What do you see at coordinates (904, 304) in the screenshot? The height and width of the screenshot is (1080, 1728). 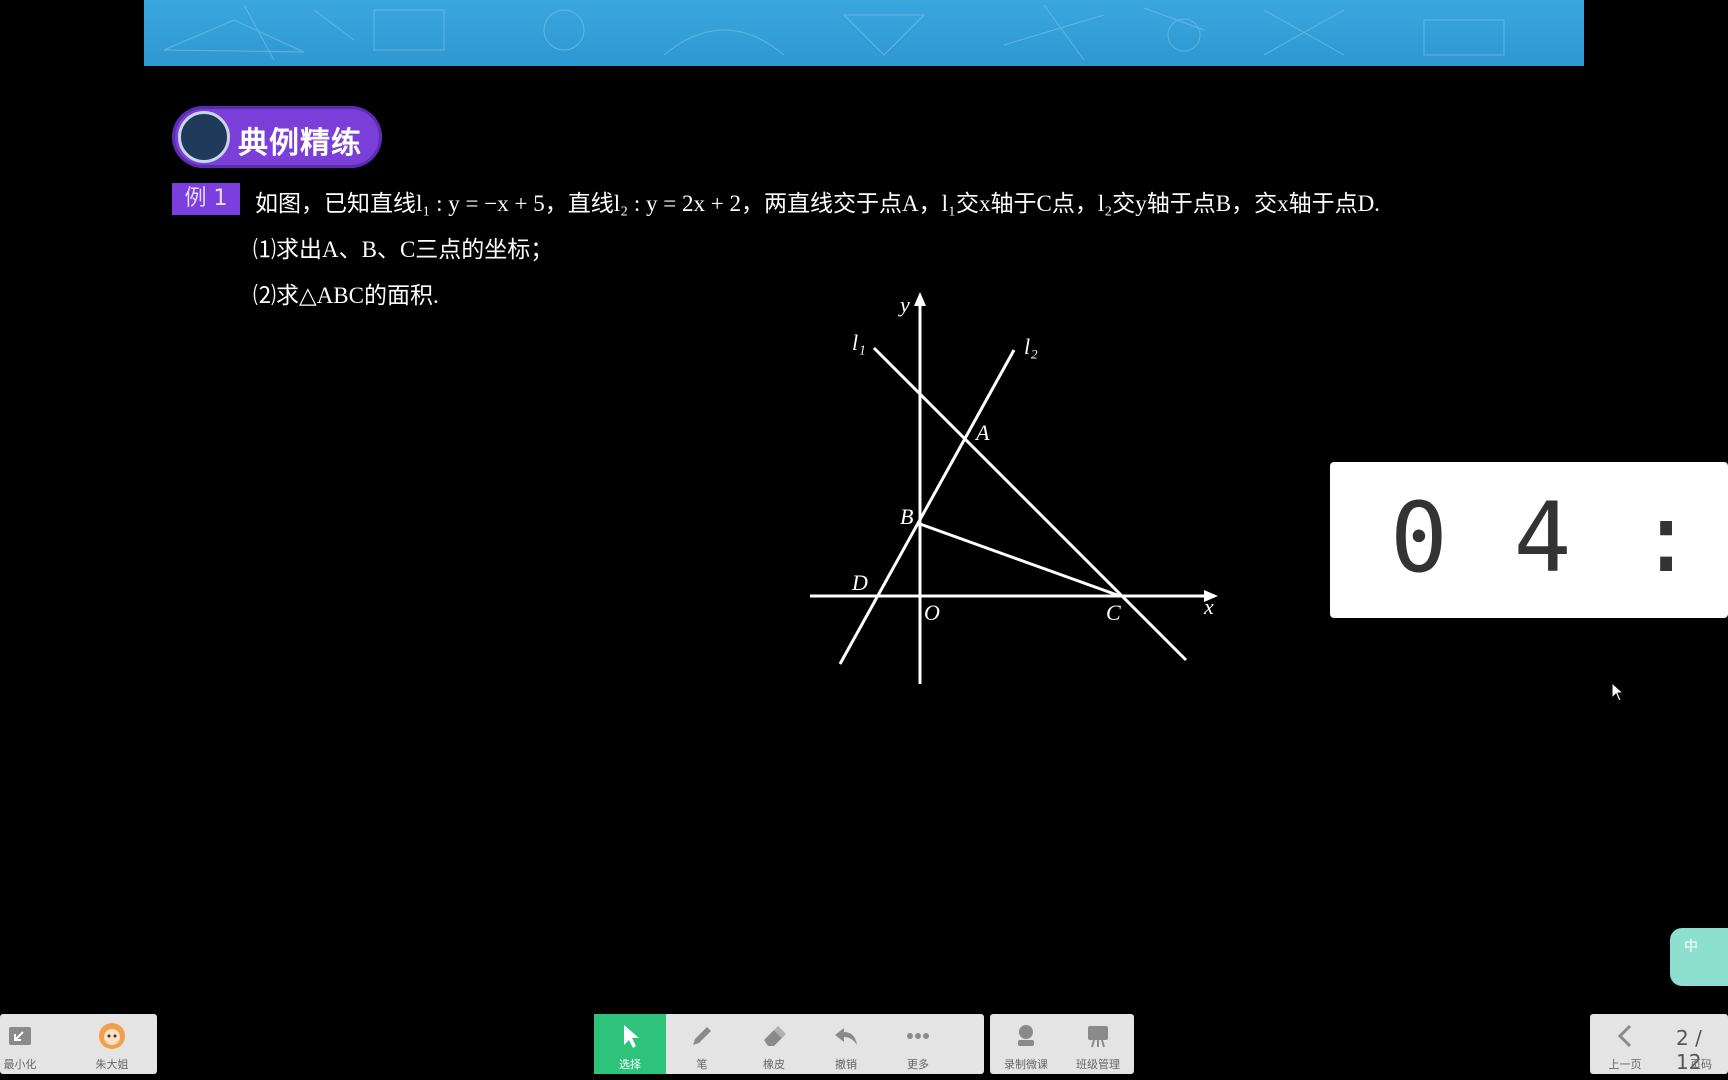 I see `label-y: y` at bounding box center [904, 304].